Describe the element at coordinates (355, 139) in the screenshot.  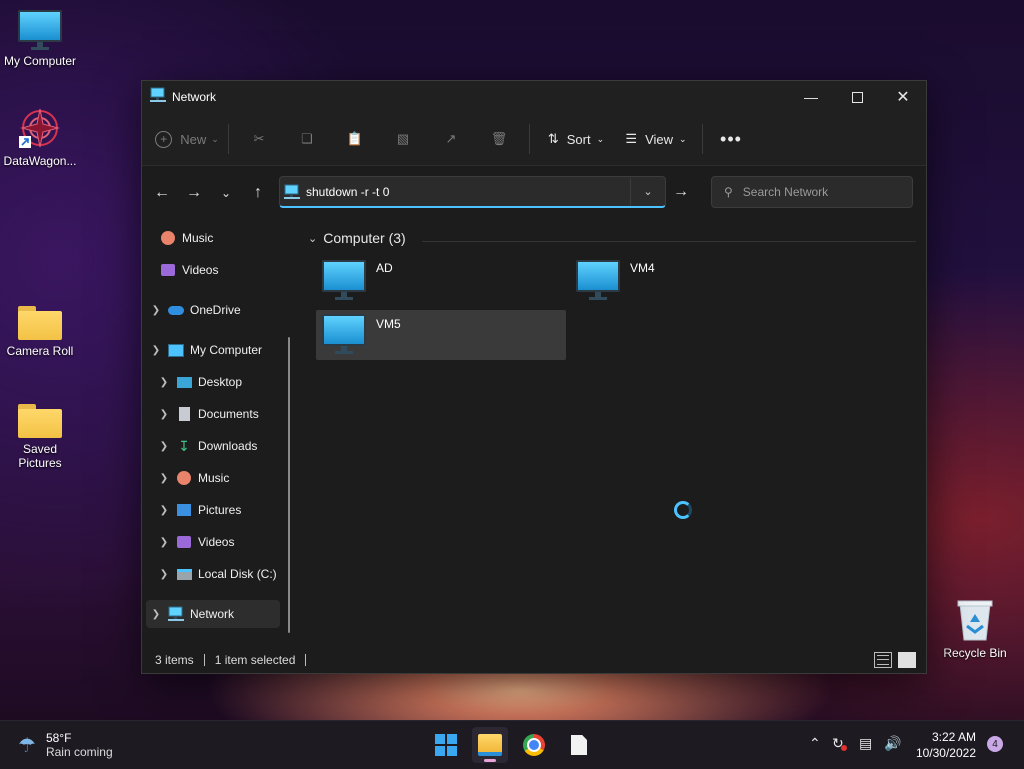
I see `paste-button: 📋` at that location.